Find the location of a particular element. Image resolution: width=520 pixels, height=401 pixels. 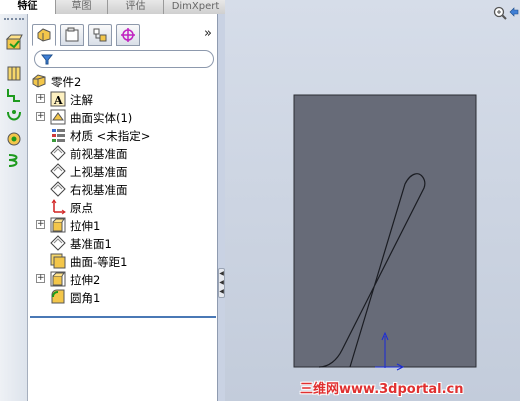

tab-dimxpert-manager is located at coordinates (128, 35).